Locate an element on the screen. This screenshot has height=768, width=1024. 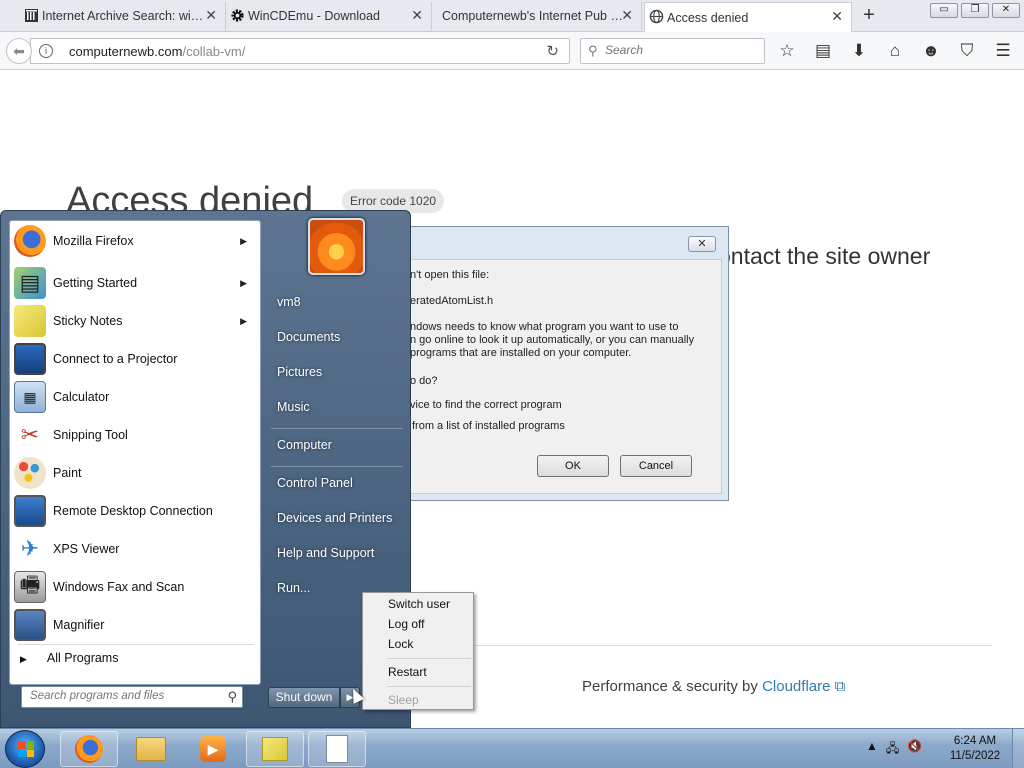
smiley-icon: ☻ is located at coordinates (931, 51).